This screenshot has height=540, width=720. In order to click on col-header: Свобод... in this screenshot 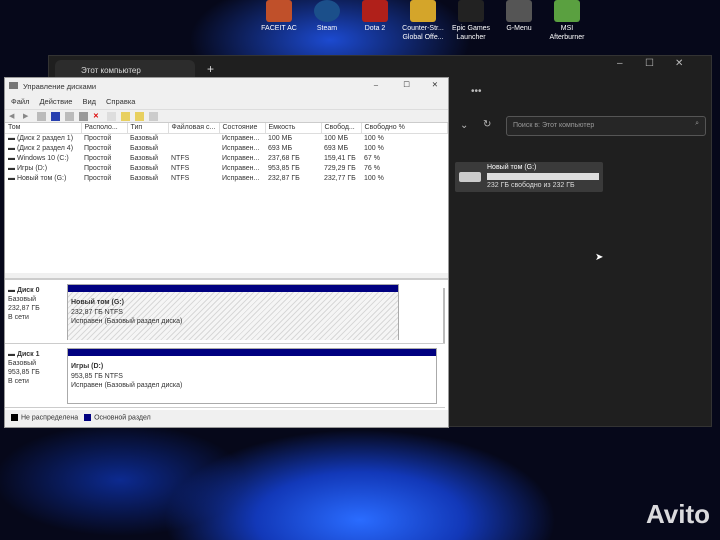, I will do `click(341, 128)`.